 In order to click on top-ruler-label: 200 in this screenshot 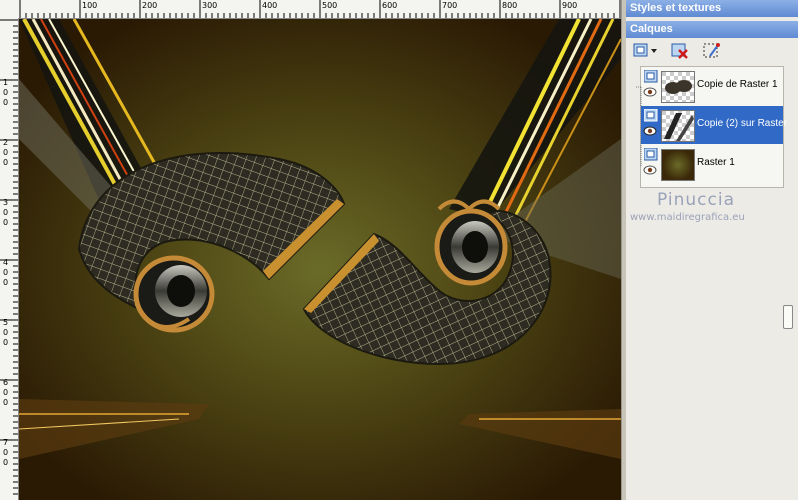, I will do `click(150, 5)`.